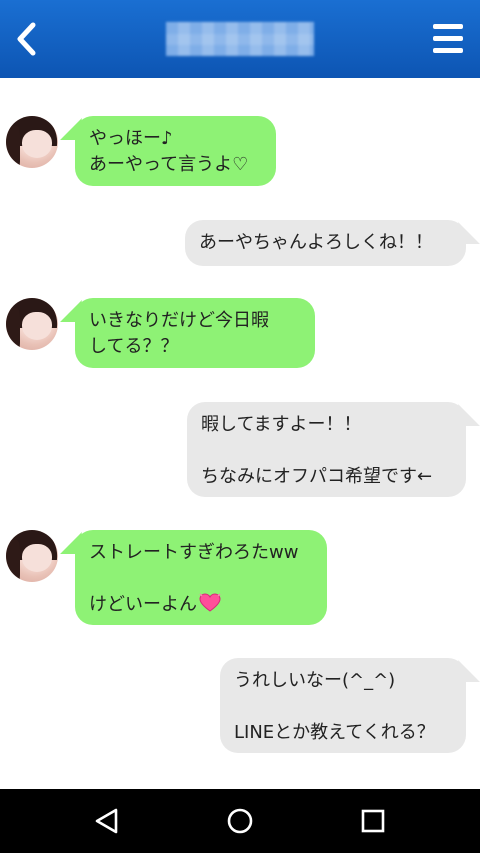 The image size is (480, 853). I want to click on nav-back-button, so click(107, 821).